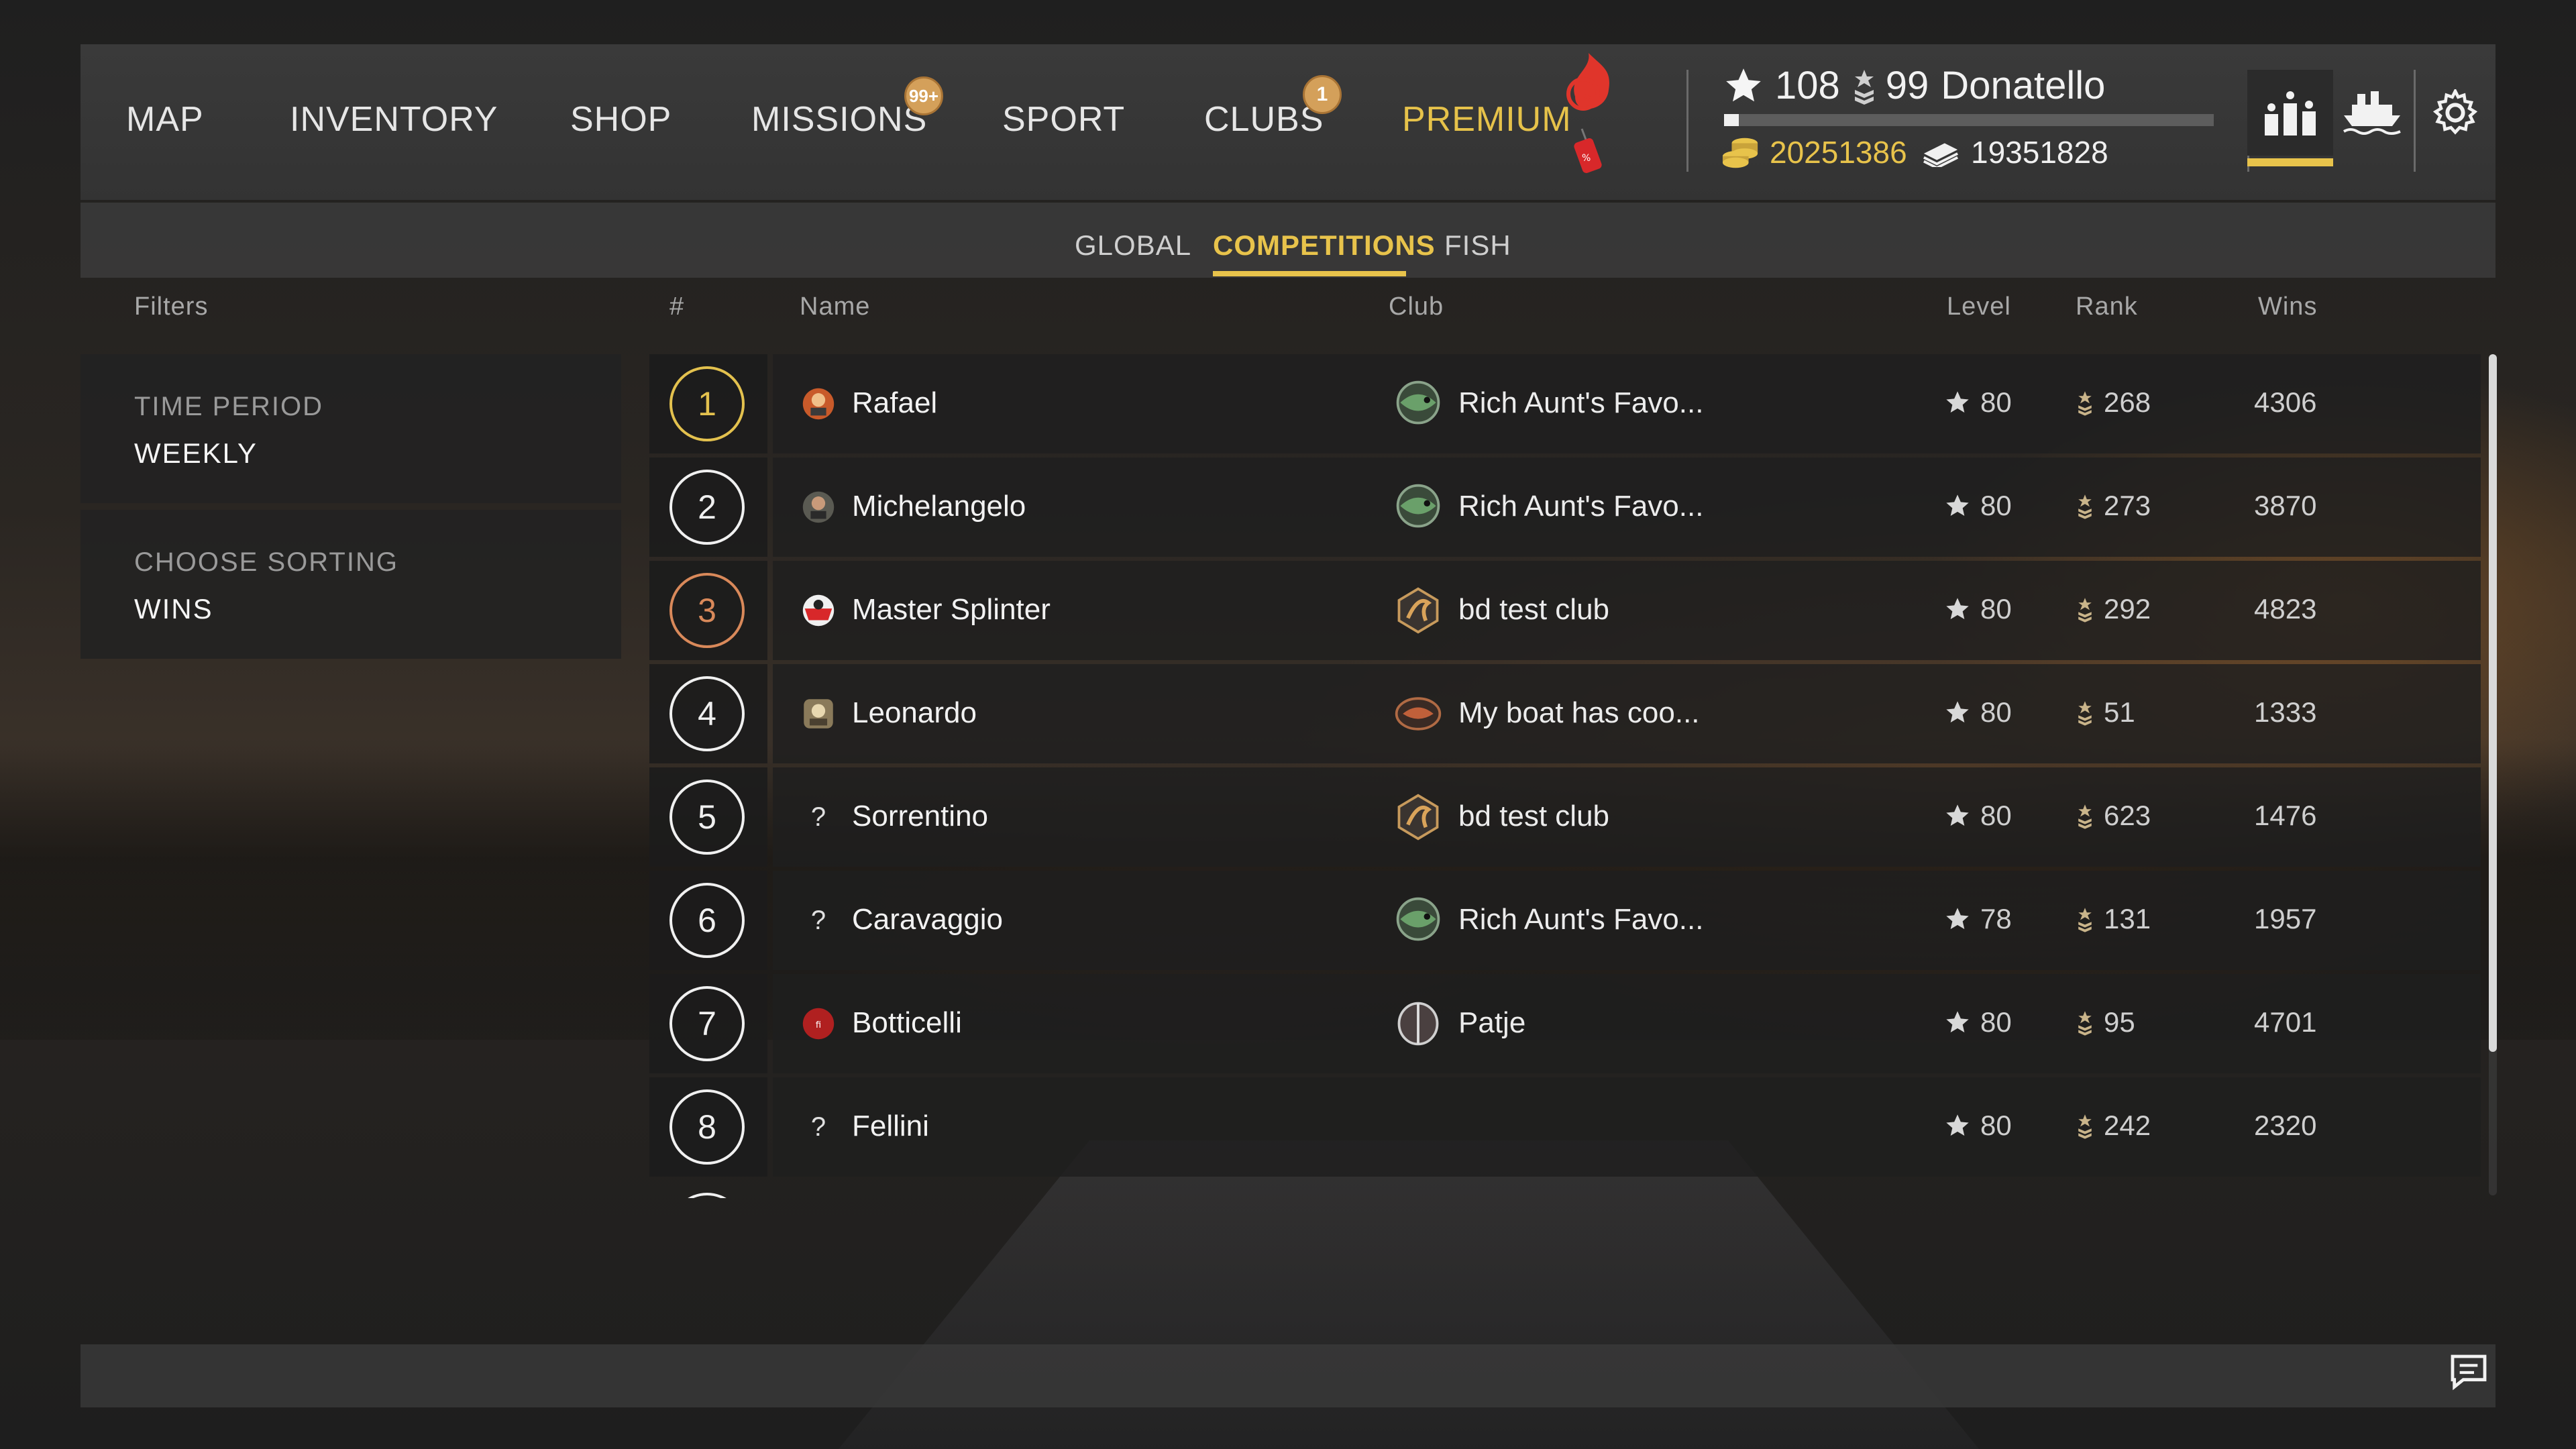  Describe the element at coordinates (229, 406) in the screenshot. I see `time-period-label: TIME PERIOD` at that location.